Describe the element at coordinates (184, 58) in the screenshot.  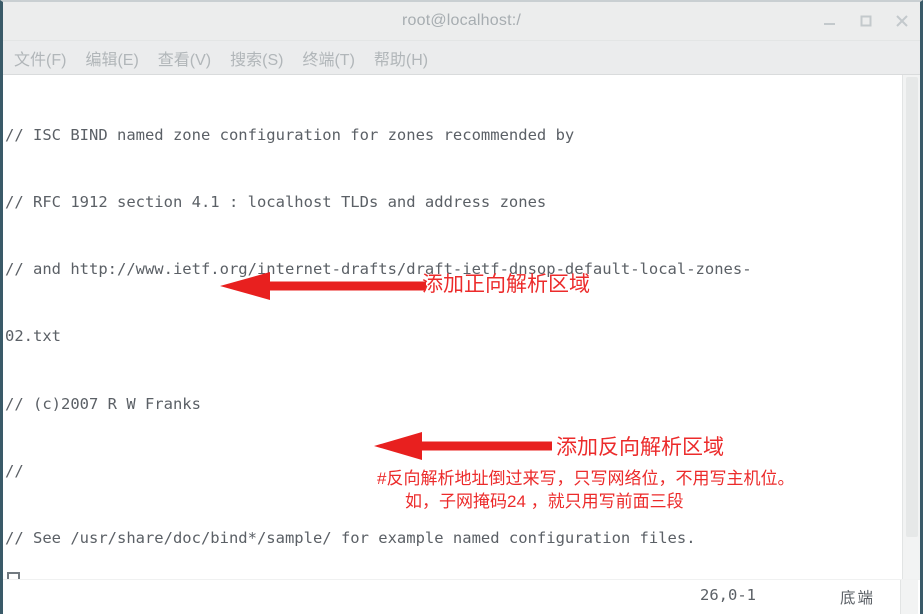
I see `menu-item-view: 查看(V)` at that location.